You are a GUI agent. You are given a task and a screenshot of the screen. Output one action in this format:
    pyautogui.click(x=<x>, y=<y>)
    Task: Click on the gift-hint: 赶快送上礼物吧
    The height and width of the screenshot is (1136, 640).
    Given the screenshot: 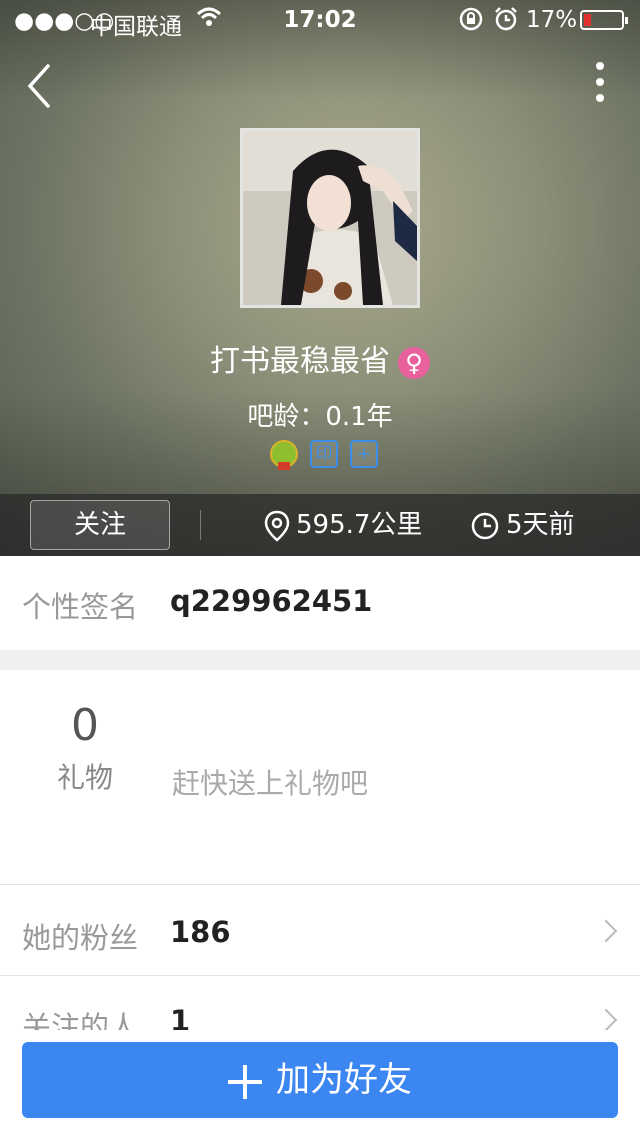 What is the action you would take?
    pyautogui.click(x=270, y=783)
    